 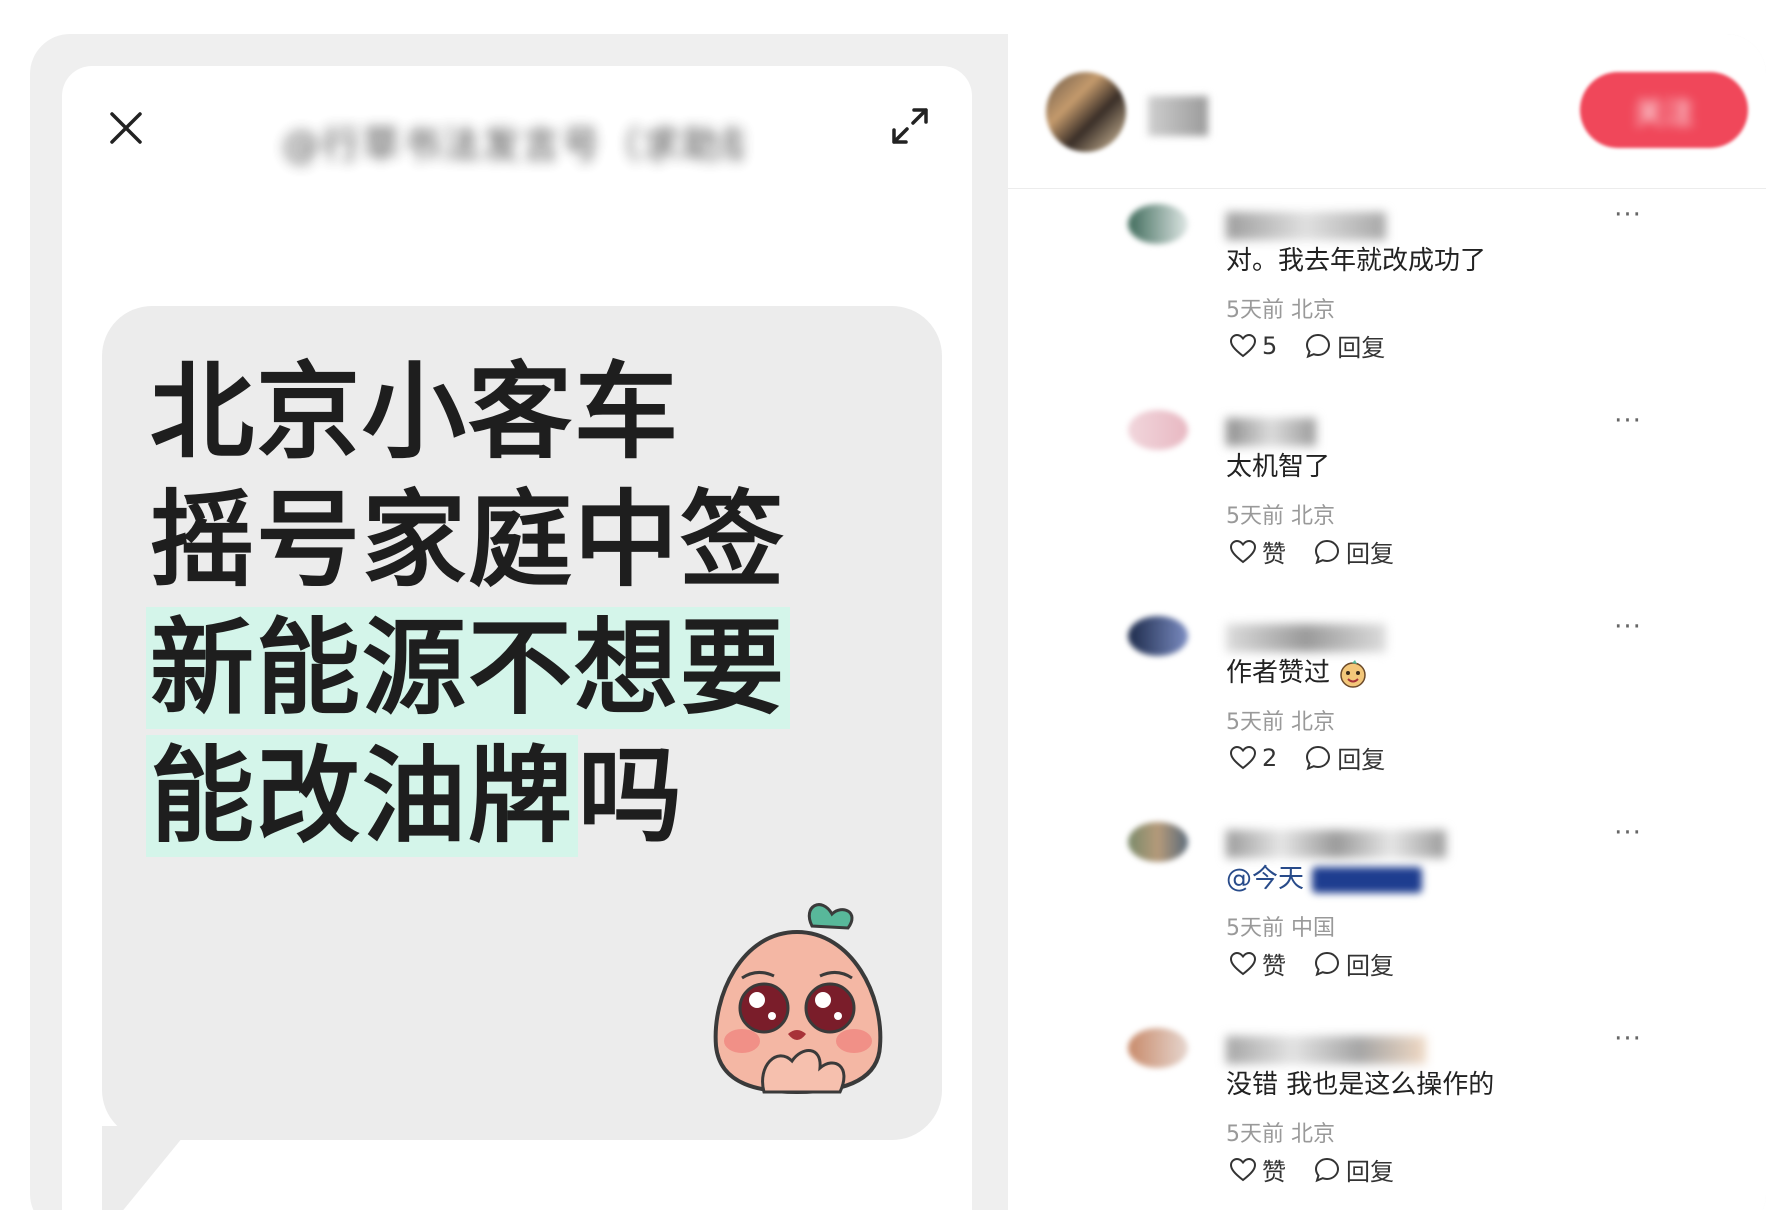 What do you see at coordinates (1387, 915) in the screenshot?
I see `comment-item: ··· @今天 5天前 中国 赞 回复` at bounding box center [1387, 915].